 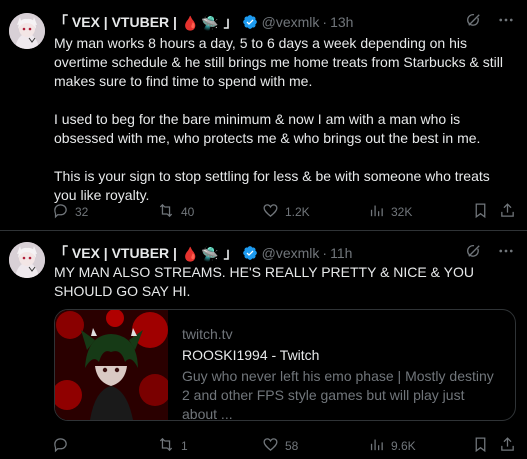 I want to click on tweet-actions: 32 40 1.2K 32K, so click(x=284, y=212).